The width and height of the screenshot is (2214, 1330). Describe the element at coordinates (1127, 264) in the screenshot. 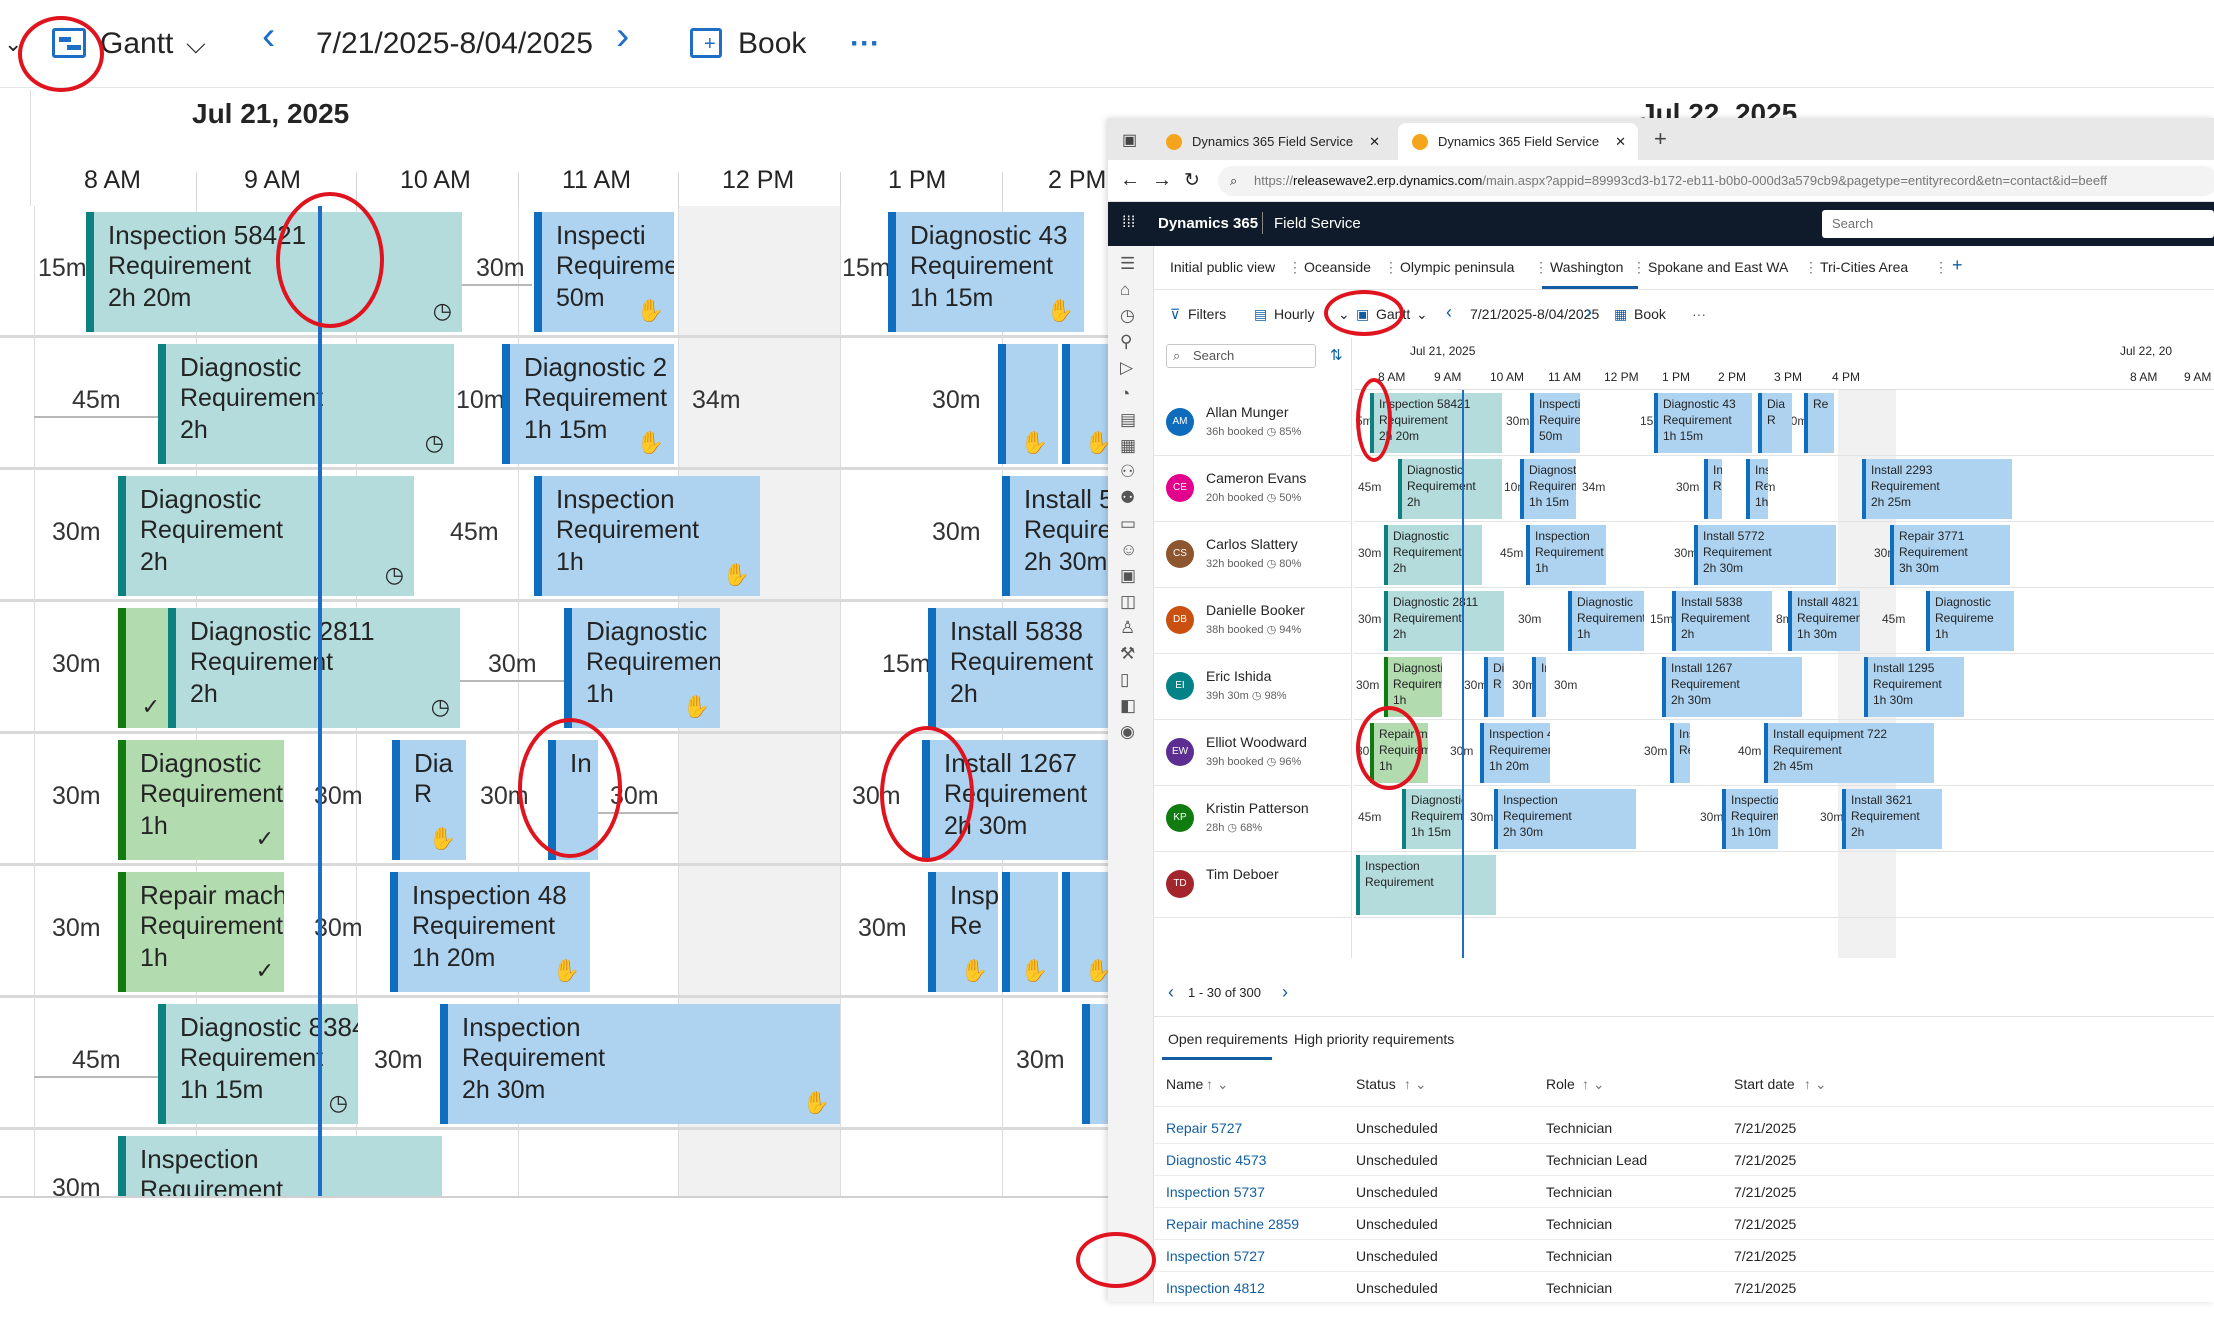

I see `hamburger-icon: ☰` at that location.